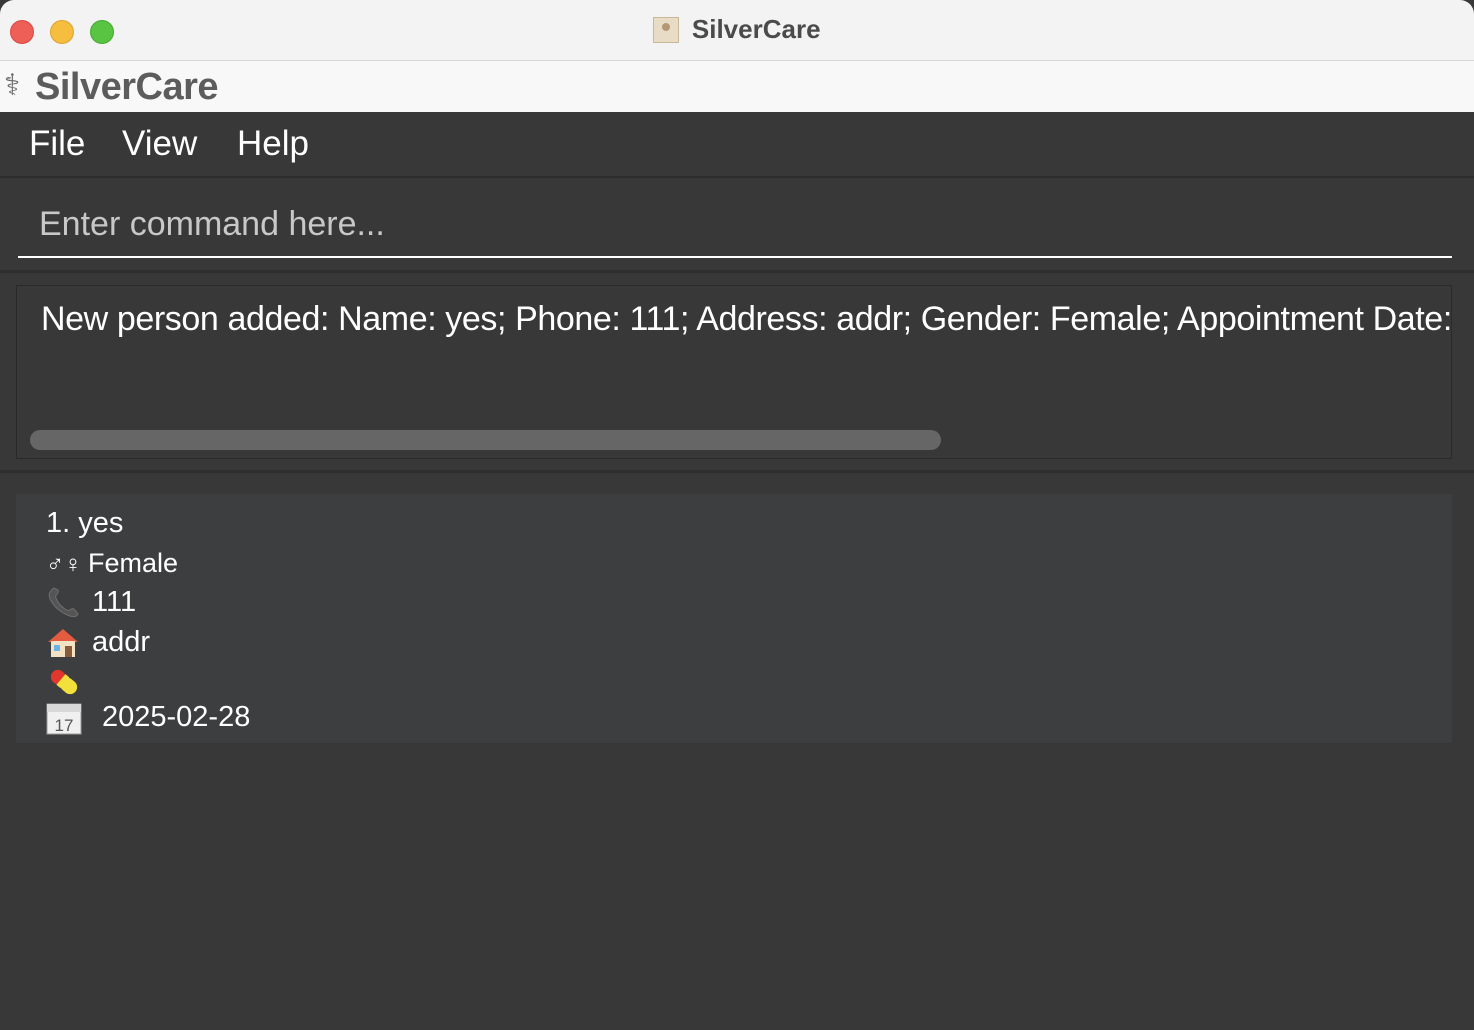  What do you see at coordinates (114, 602) in the screenshot?
I see `person-phone: 111` at bounding box center [114, 602].